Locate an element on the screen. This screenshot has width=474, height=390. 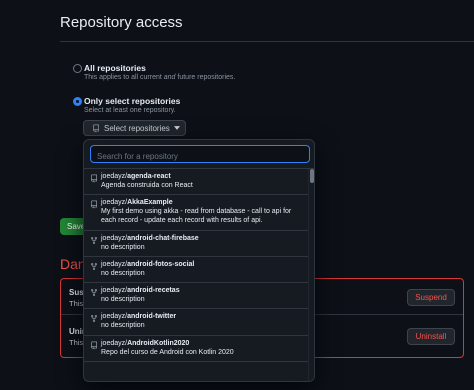
repository-name: joedayz/agenda-react is located at coordinates (204, 176).